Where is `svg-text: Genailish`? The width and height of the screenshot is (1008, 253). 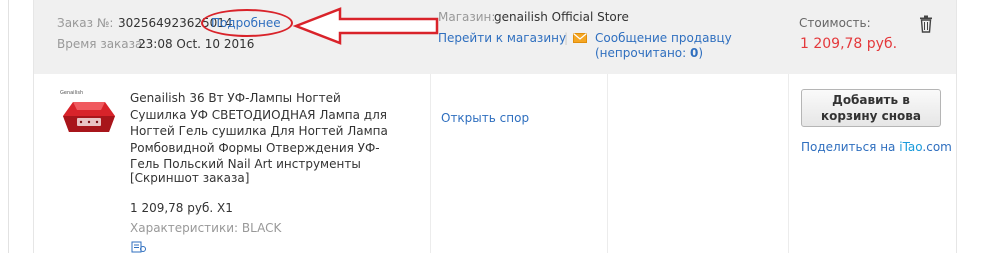 svg-text: Genailish is located at coordinates (71, 93).